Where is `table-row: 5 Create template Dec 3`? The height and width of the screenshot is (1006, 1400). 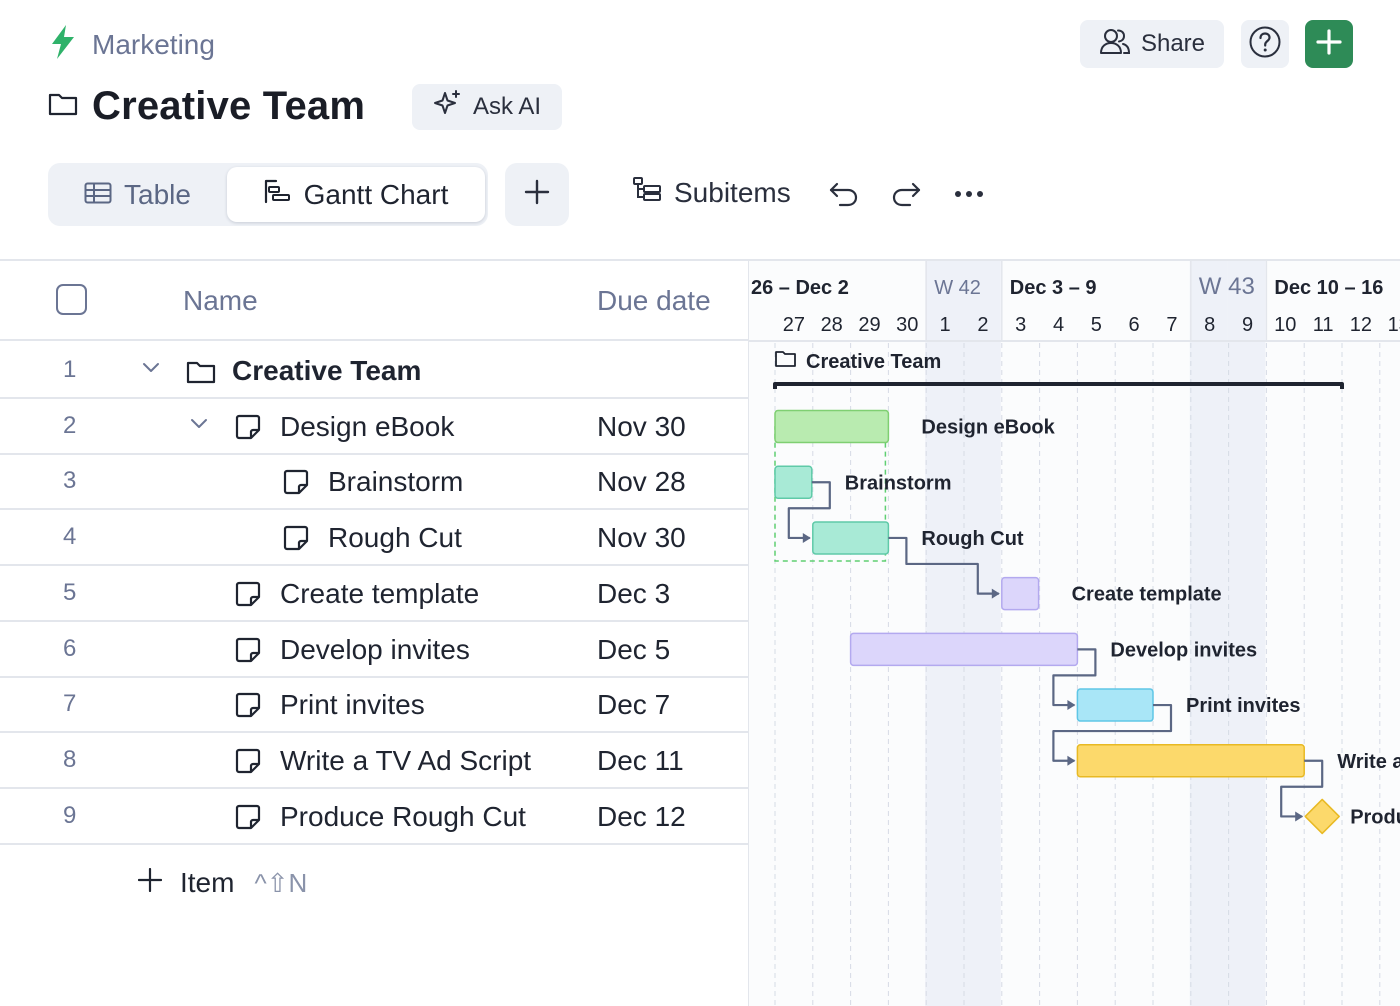
table-row: 5 Create template Dec 3 is located at coordinates (374, 594).